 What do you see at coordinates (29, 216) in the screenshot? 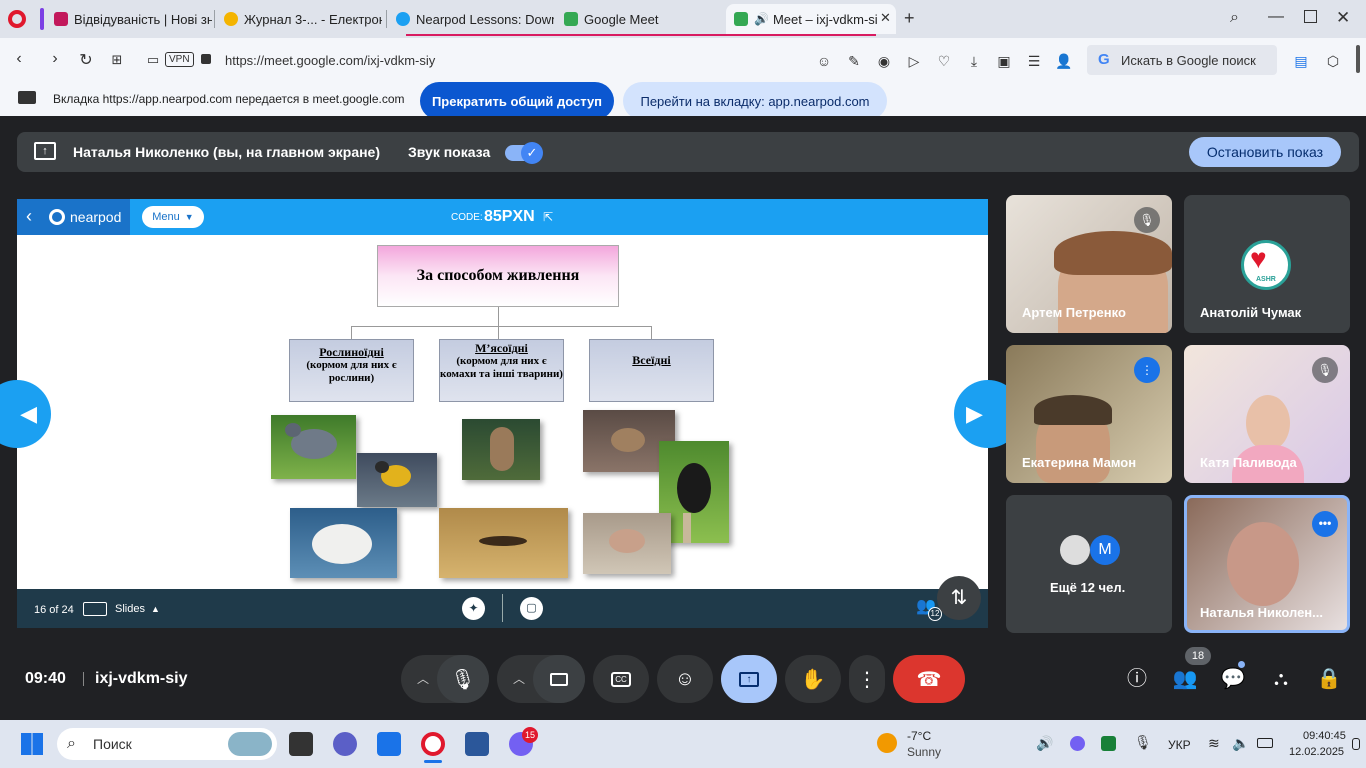
I see `nearpod-back-icon: ‹` at bounding box center [29, 216].